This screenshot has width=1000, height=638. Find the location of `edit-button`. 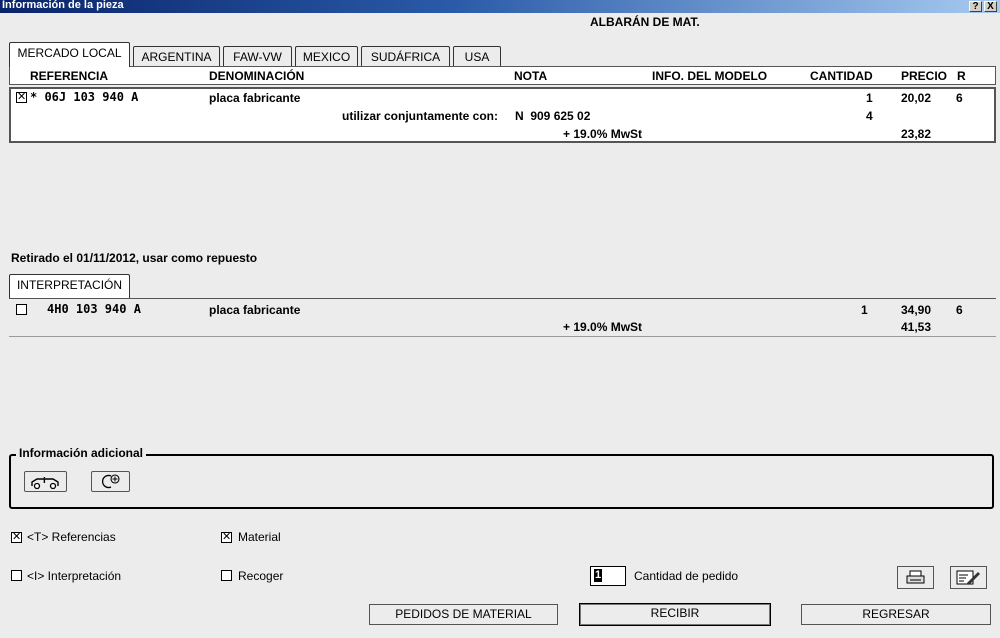

edit-button is located at coordinates (968, 577).